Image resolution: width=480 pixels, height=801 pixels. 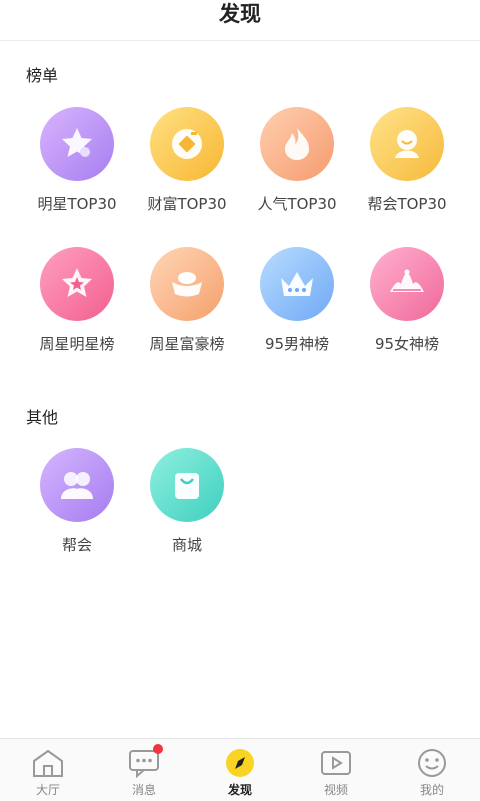 I want to click on tab-discover: 发现, so click(x=240, y=770).